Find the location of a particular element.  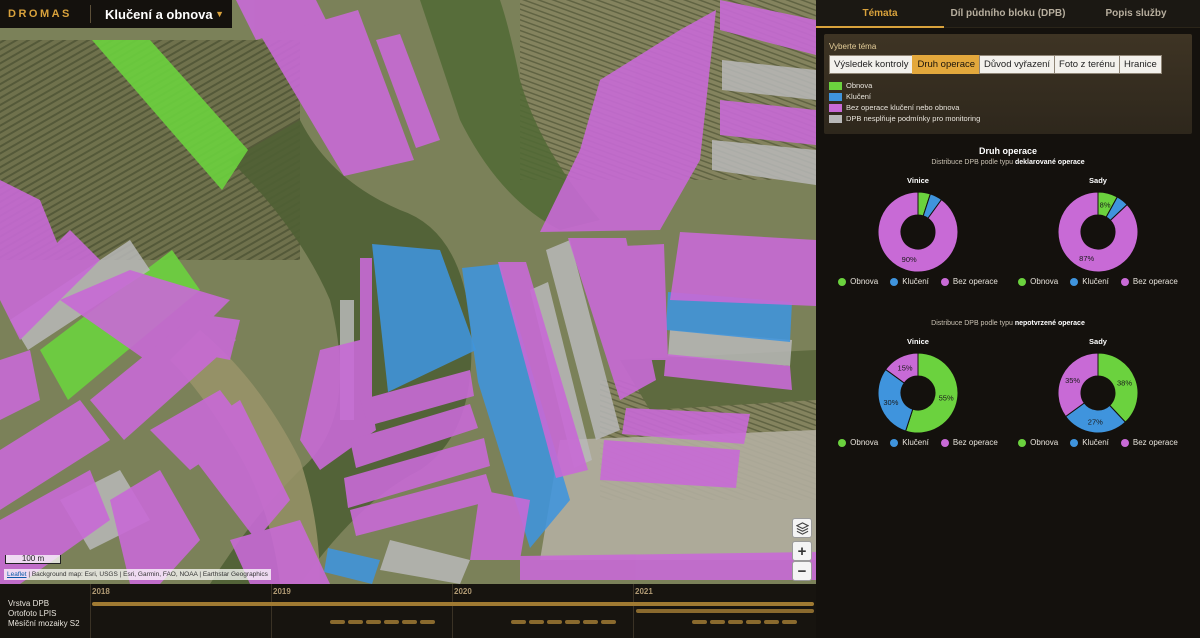

timeline-row-mozaiky: Měsíční mozaiky S2 is located at coordinates (44, 624).